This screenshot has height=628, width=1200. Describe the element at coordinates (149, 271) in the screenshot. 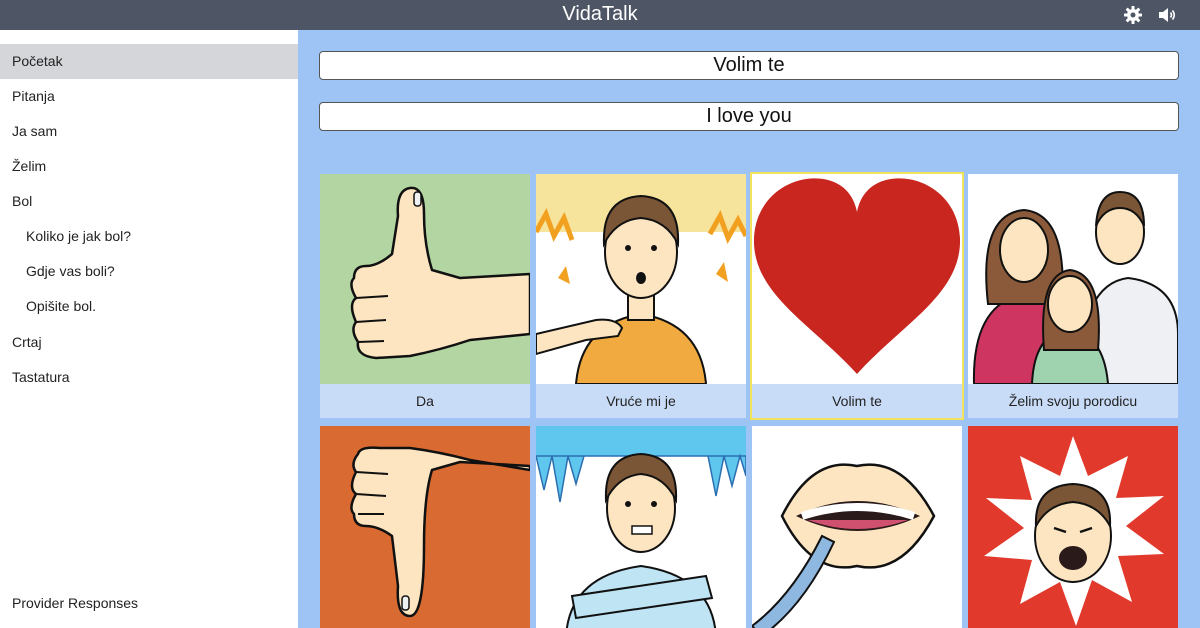

I see `sidebar-item-gdje-vas-boli: Gdje vas boli?` at that location.